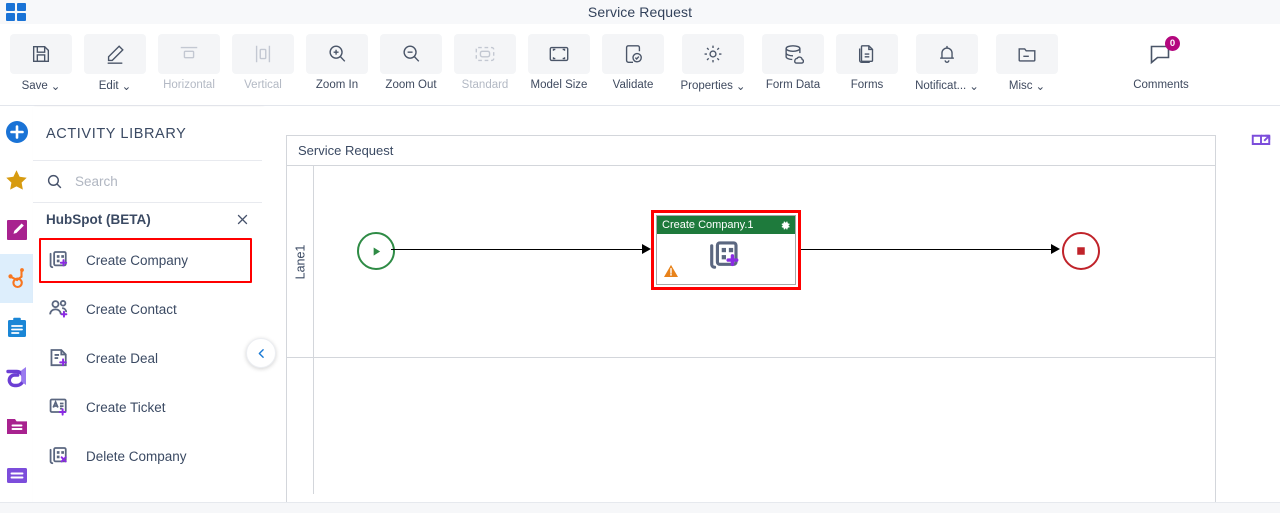 The width and height of the screenshot is (1280, 513). What do you see at coordinates (189, 61) in the screenshot?
I see `horizontal-align-button: Horizontal` at bounding box center [189, 61].